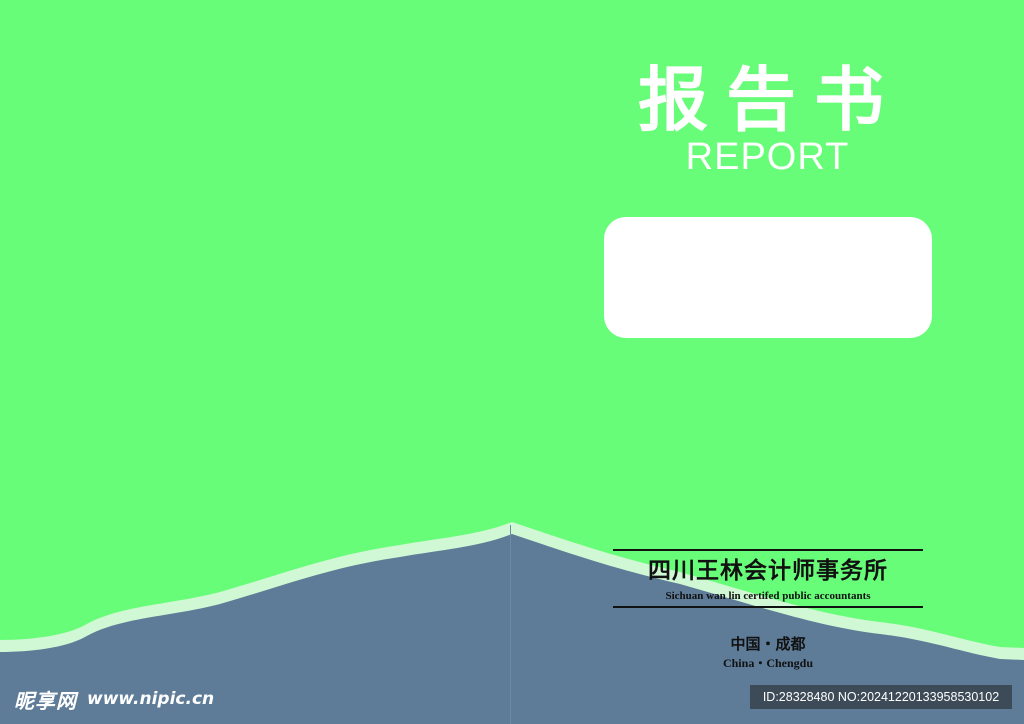 The height and width of the screenshot is (724, 1024). What do you see at coordinates (768, 550) in the screenshot?
I see `top-rule` at bounding box center [768, 550].